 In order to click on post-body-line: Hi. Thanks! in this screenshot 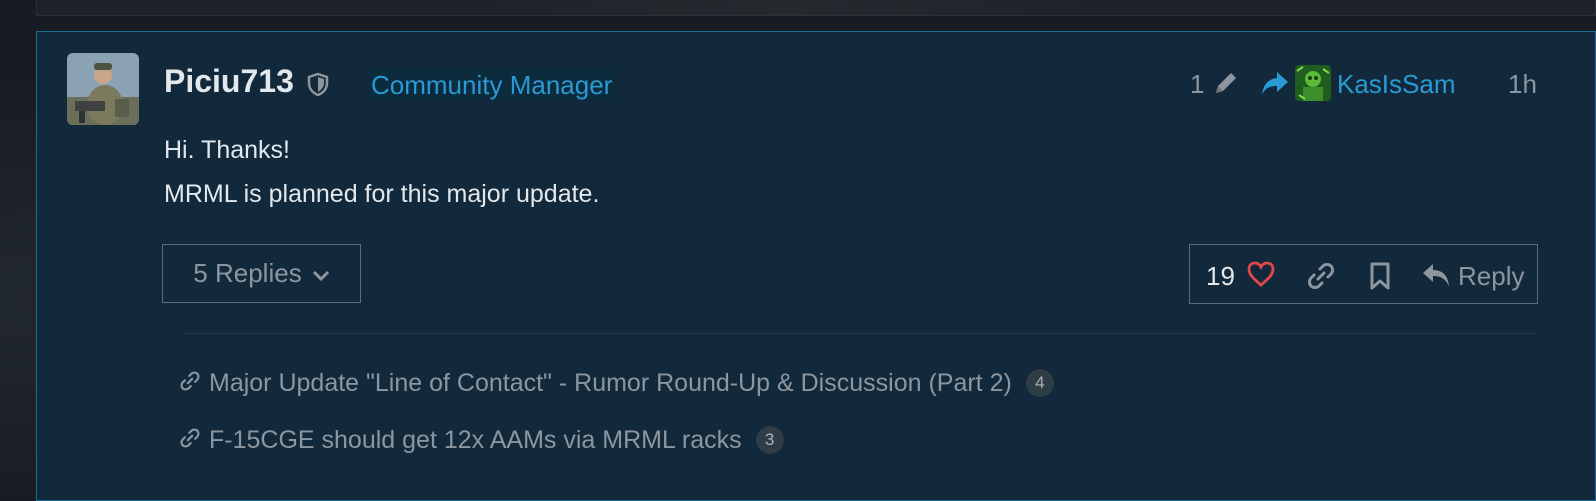, I will do `click(227, 150)`.